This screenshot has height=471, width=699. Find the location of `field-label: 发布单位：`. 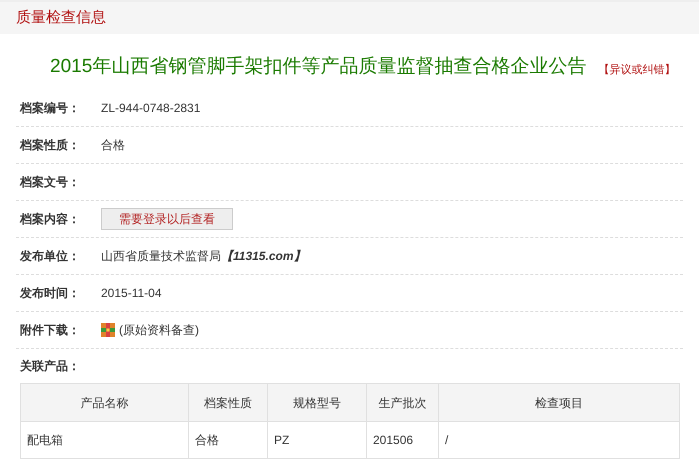

field-label: 发布单位： is located at coordinates (49, 256).